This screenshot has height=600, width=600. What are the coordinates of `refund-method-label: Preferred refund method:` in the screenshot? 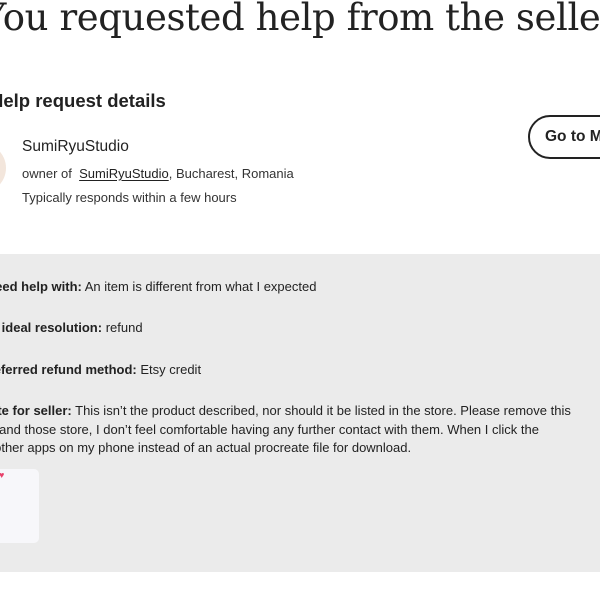 It's located at (68, 369).